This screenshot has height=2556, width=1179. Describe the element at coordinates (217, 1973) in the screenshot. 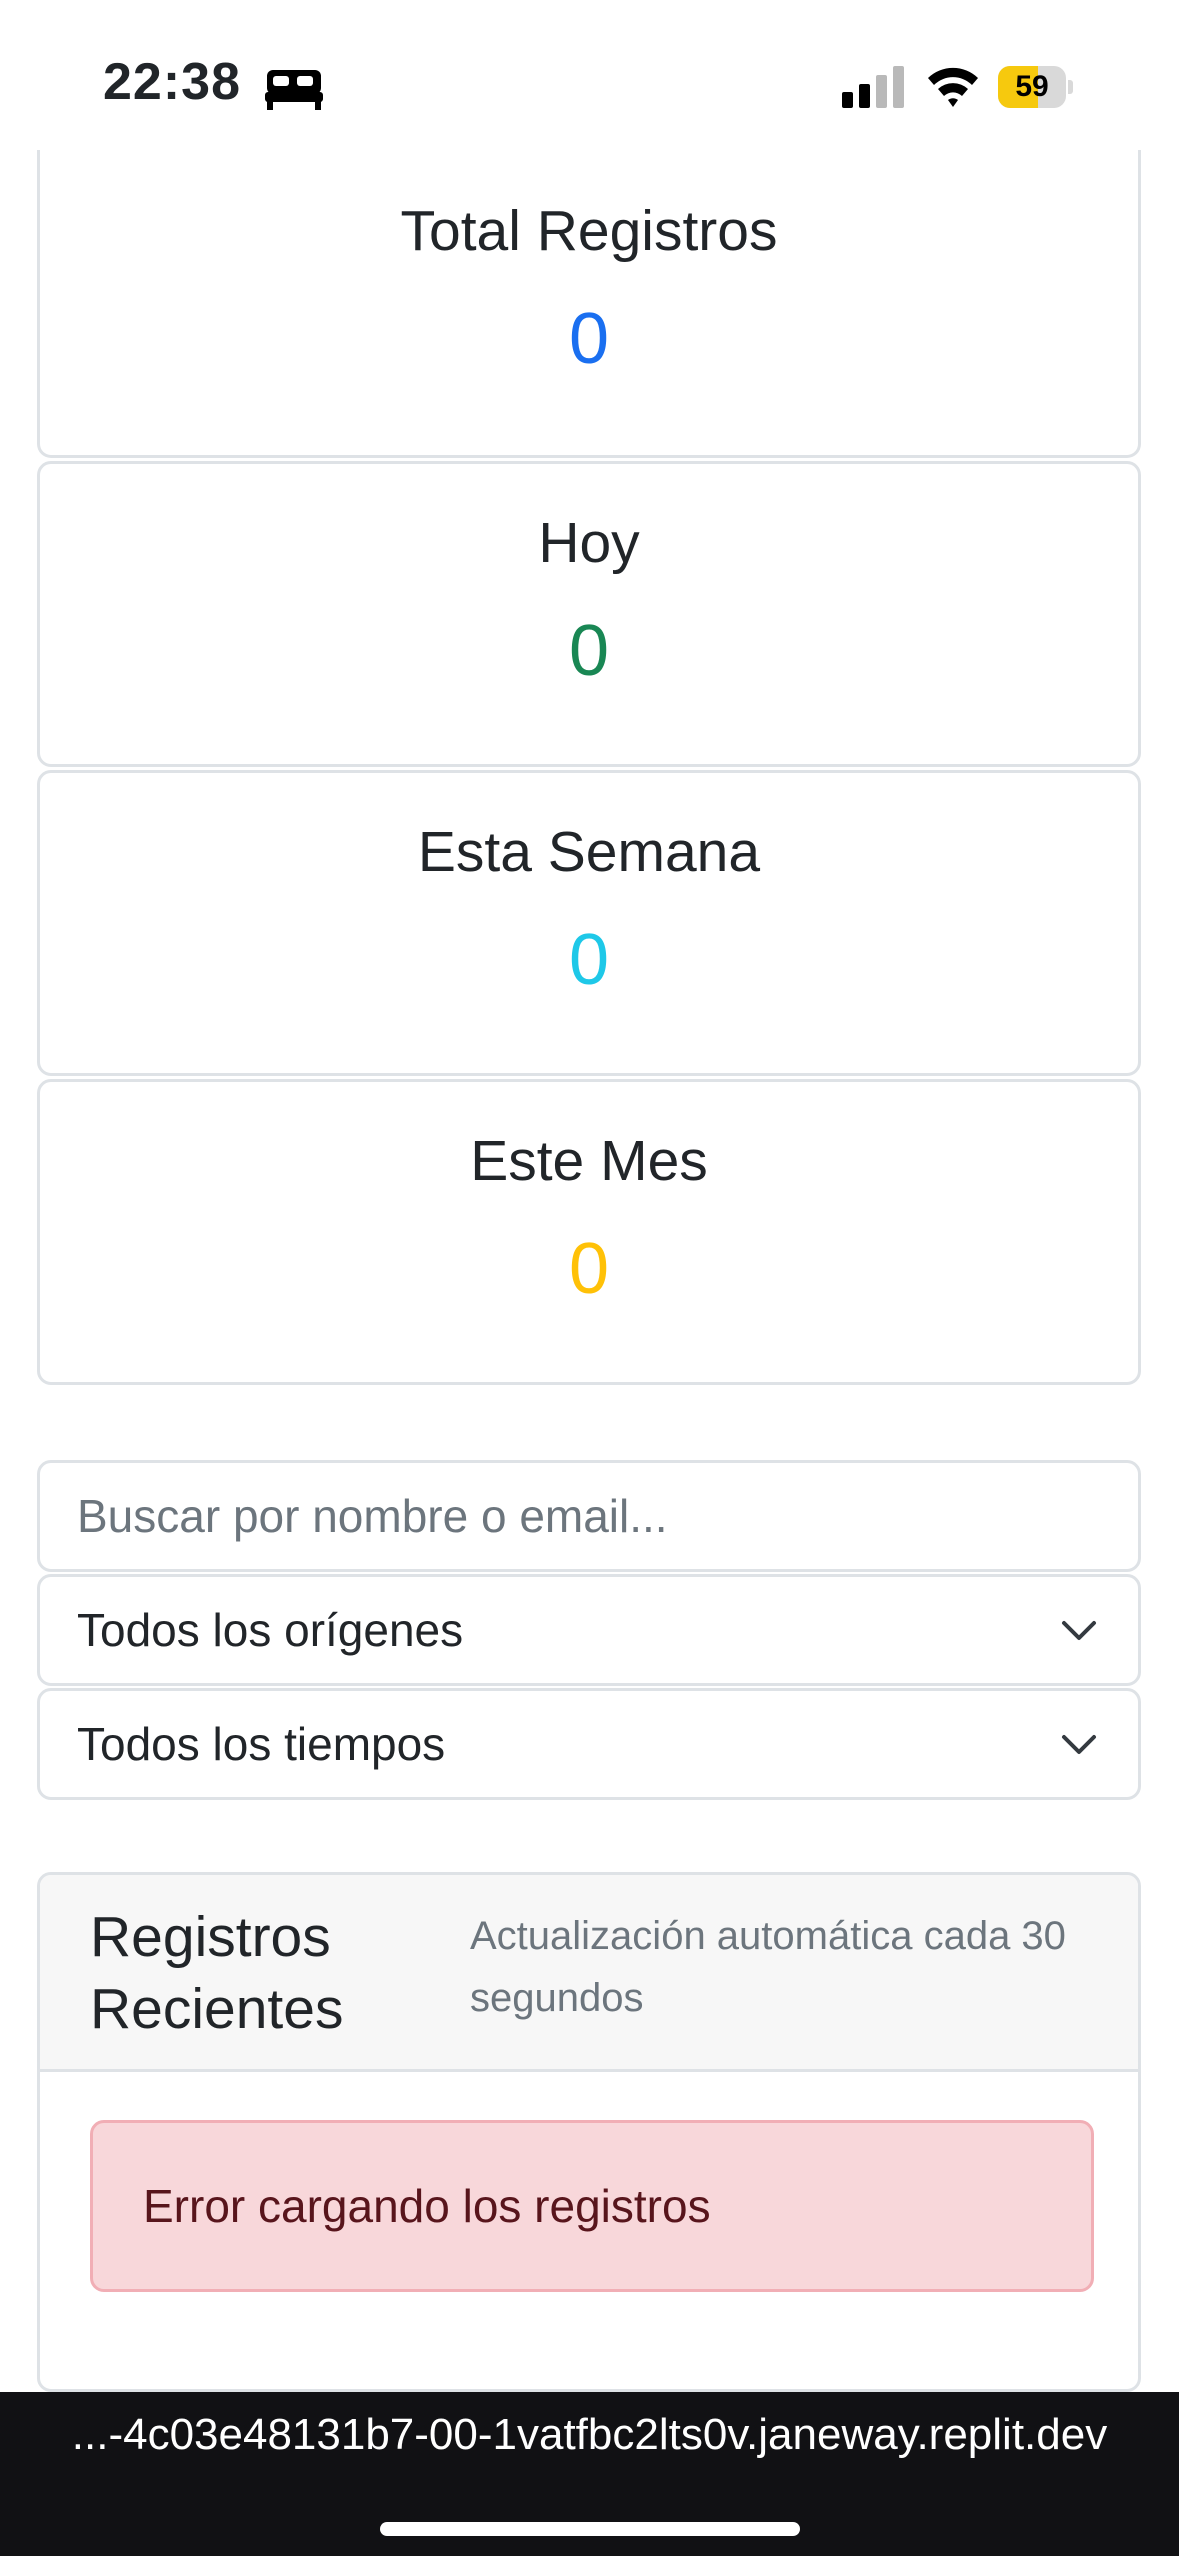

I see `panel-title: Registros Recientes` at that location.